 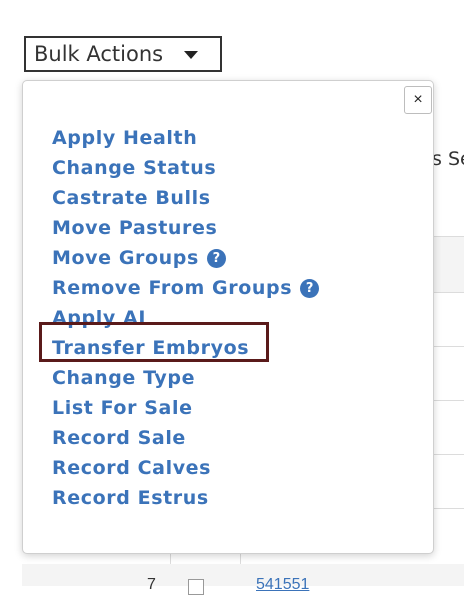 I want to click on menu-item-label: Record Estrus, so click(x=130, y=498).